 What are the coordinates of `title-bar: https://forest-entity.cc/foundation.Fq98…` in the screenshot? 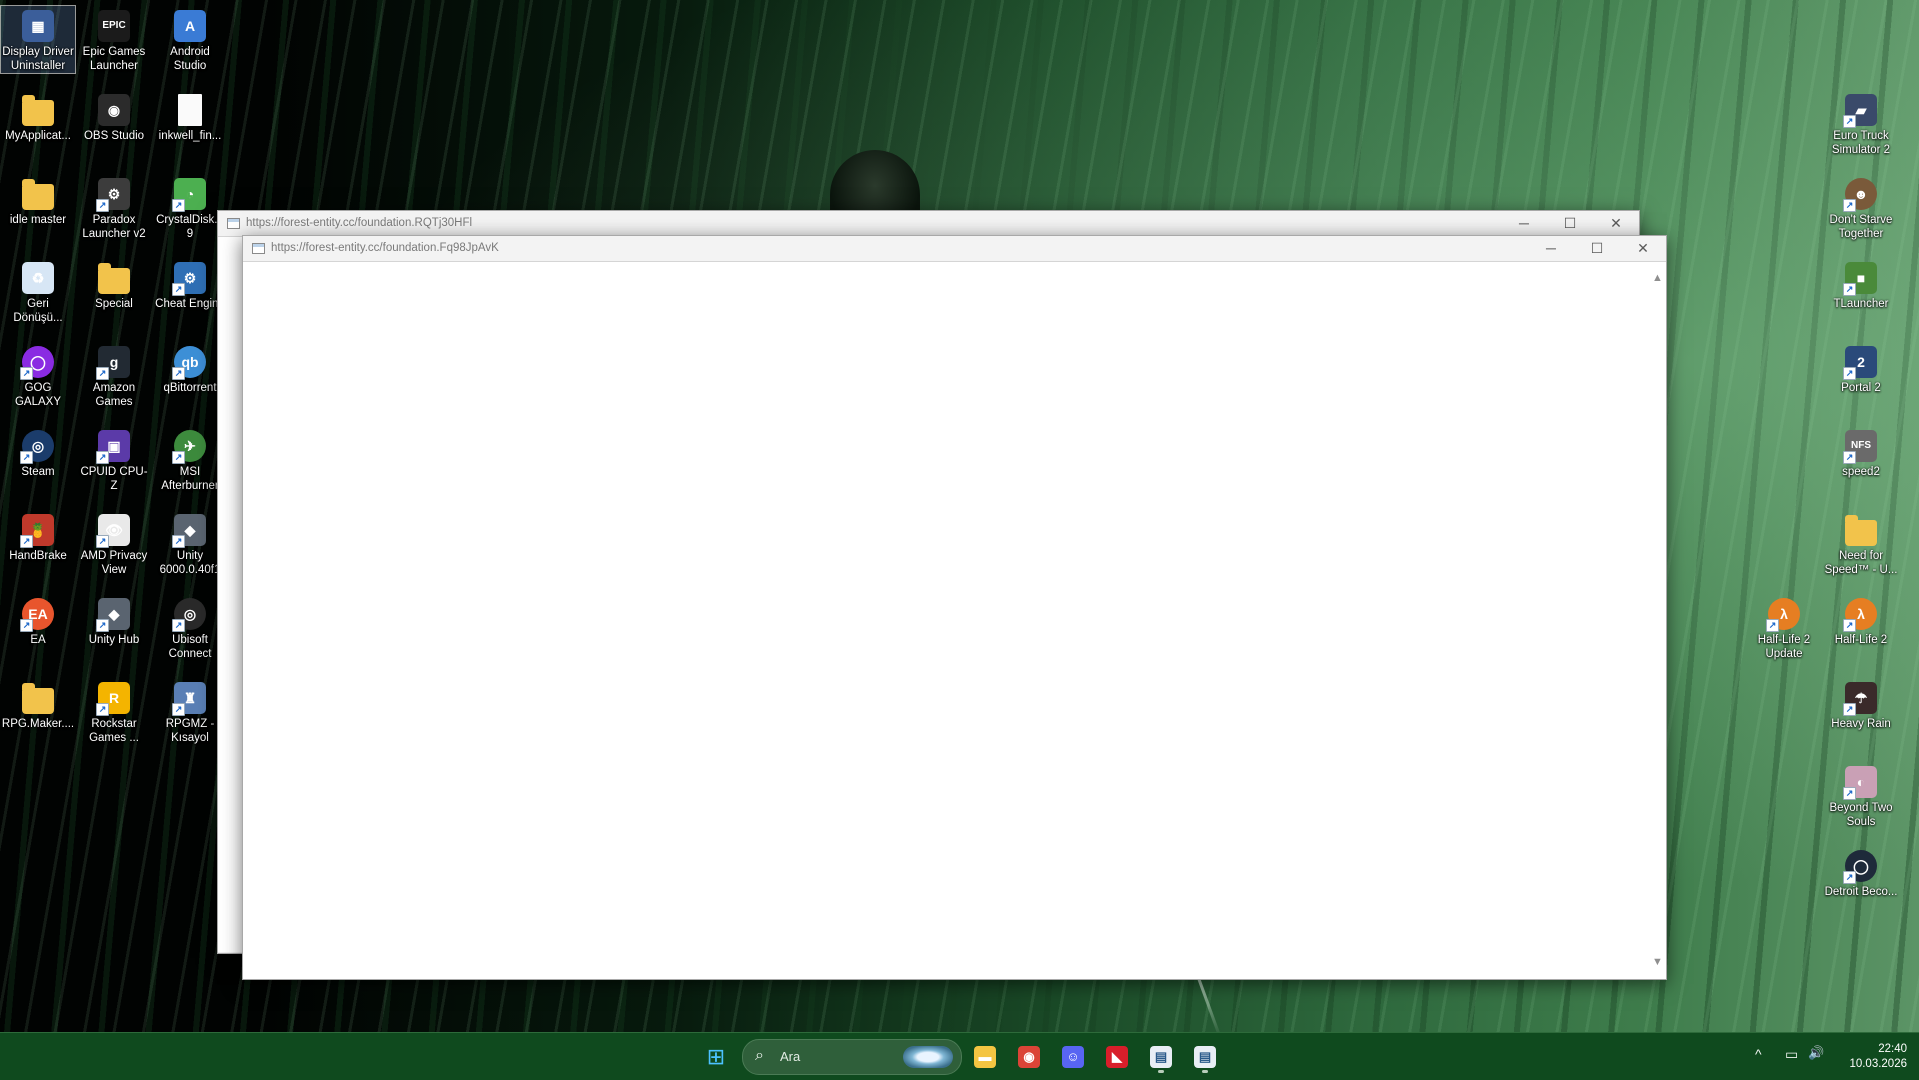 It's located at (954, 249).